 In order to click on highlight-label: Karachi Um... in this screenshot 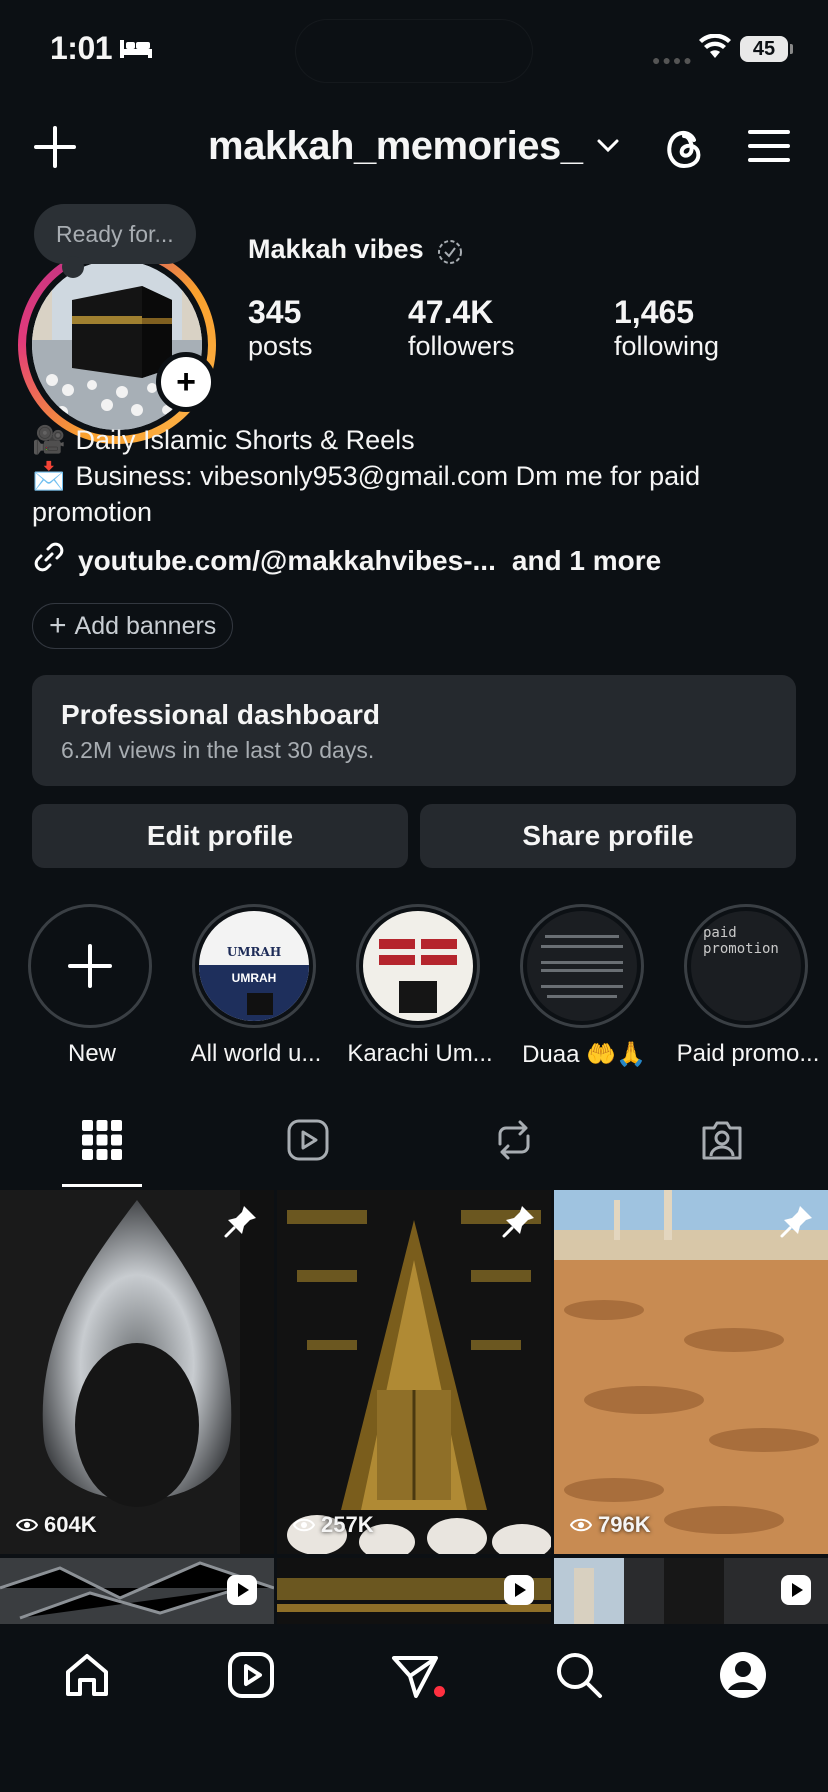, I will do `click(420, 1053)`.